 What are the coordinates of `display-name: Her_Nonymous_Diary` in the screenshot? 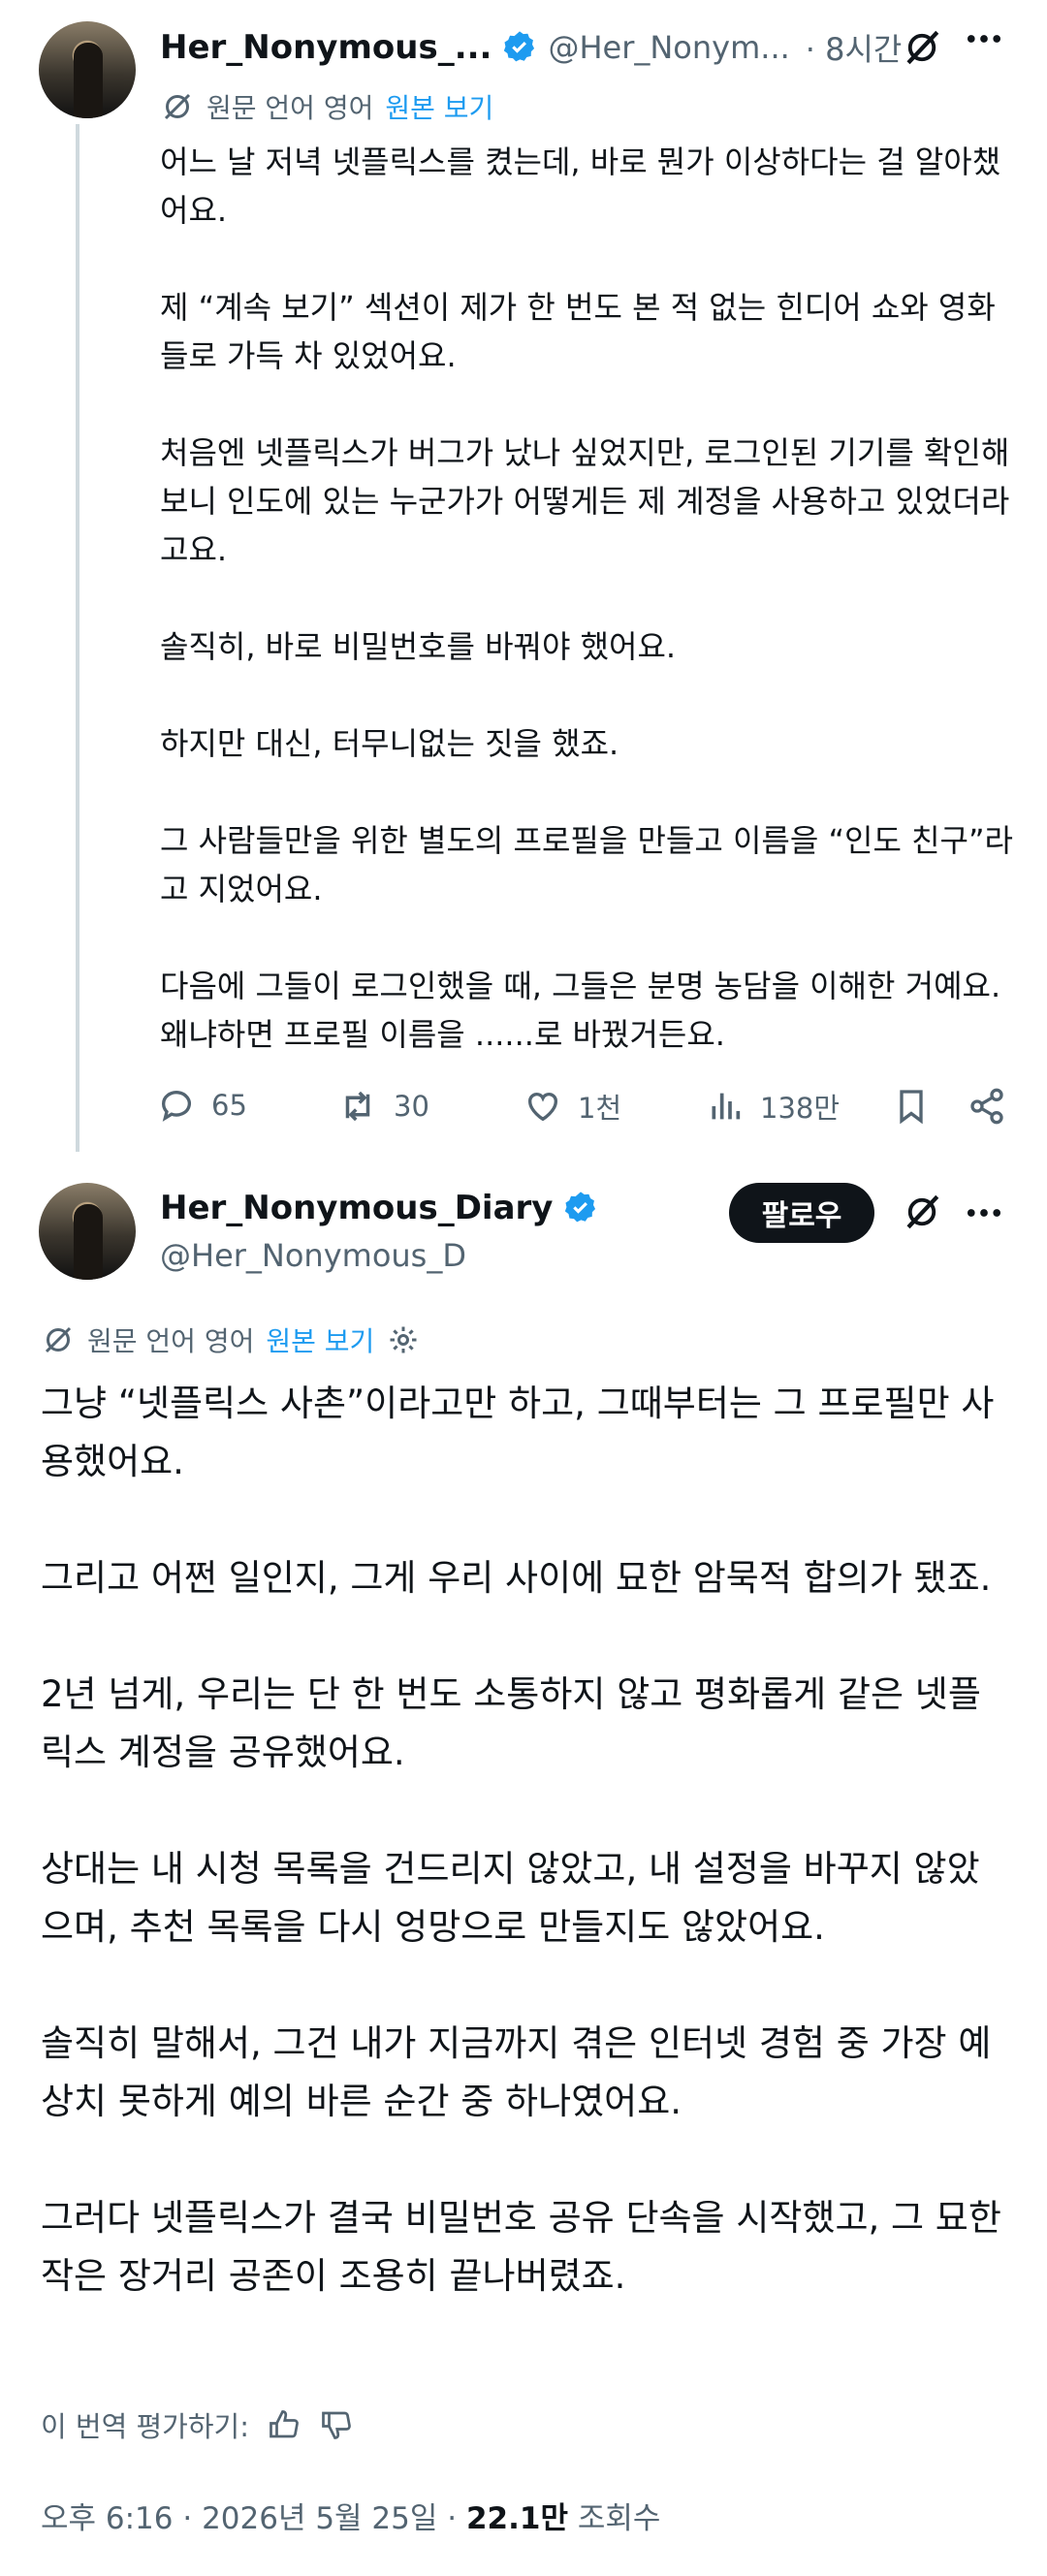 It's located at (356, 1208).